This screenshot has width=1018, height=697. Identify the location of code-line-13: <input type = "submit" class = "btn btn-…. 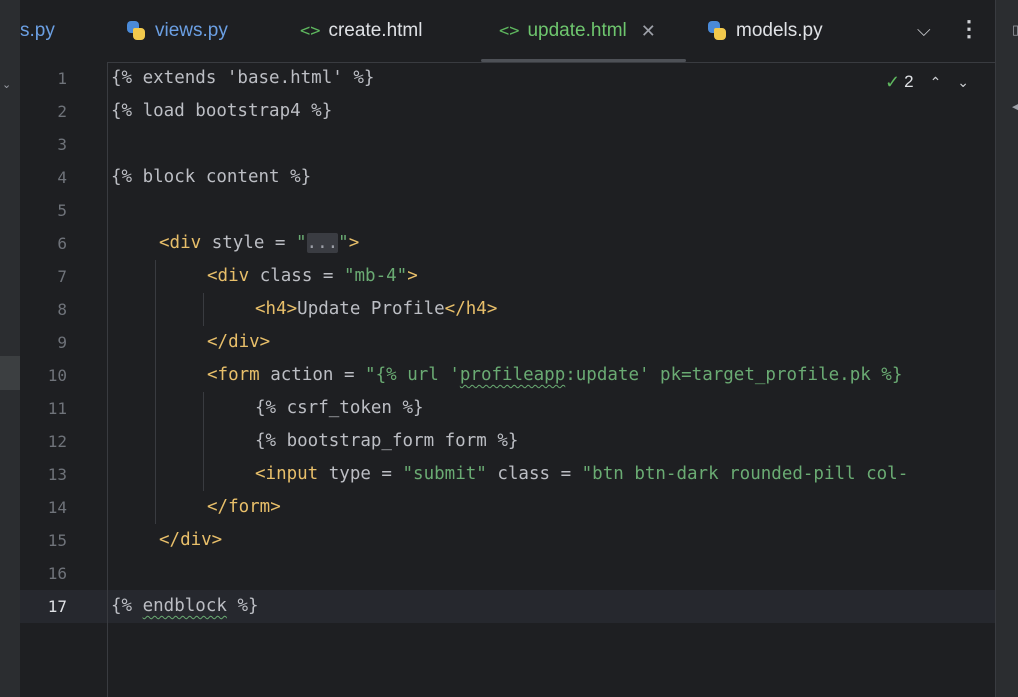
(581, 474).